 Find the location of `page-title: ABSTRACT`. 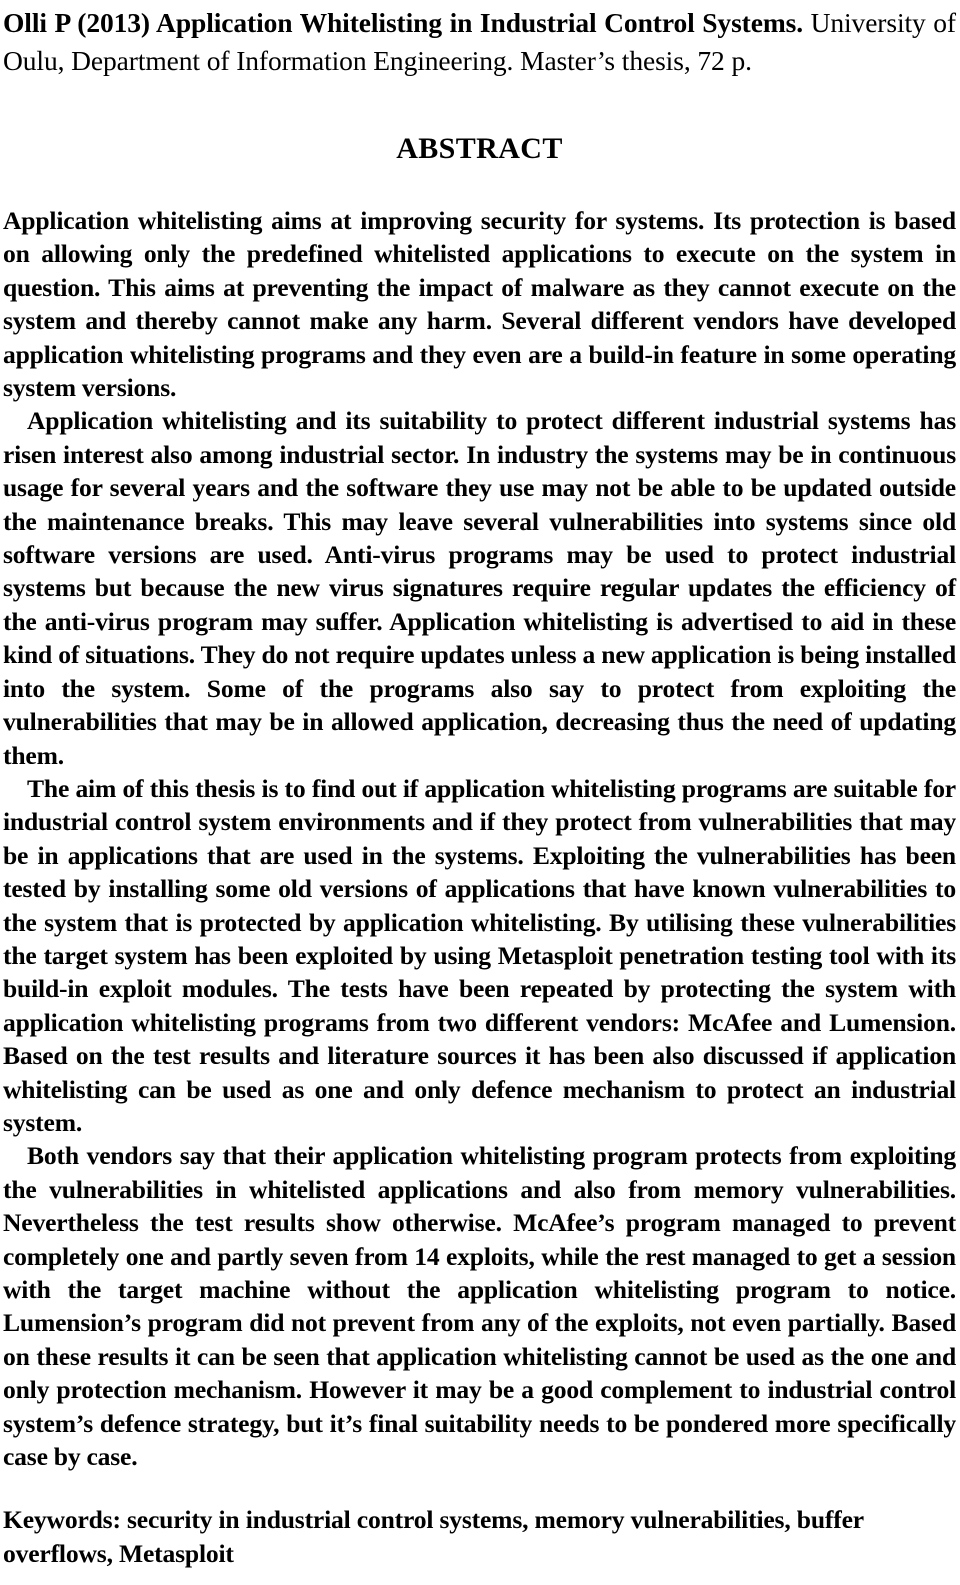

page-title: ABSTRACT is located at coordinates (479, 148).